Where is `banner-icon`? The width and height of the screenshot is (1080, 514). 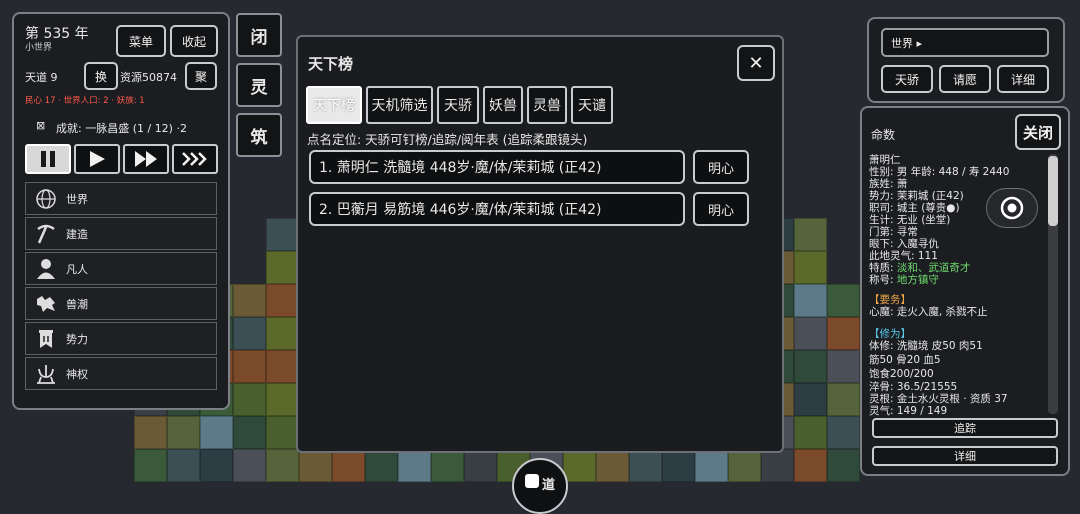
banner-icon is located at coordinates (46, 339).